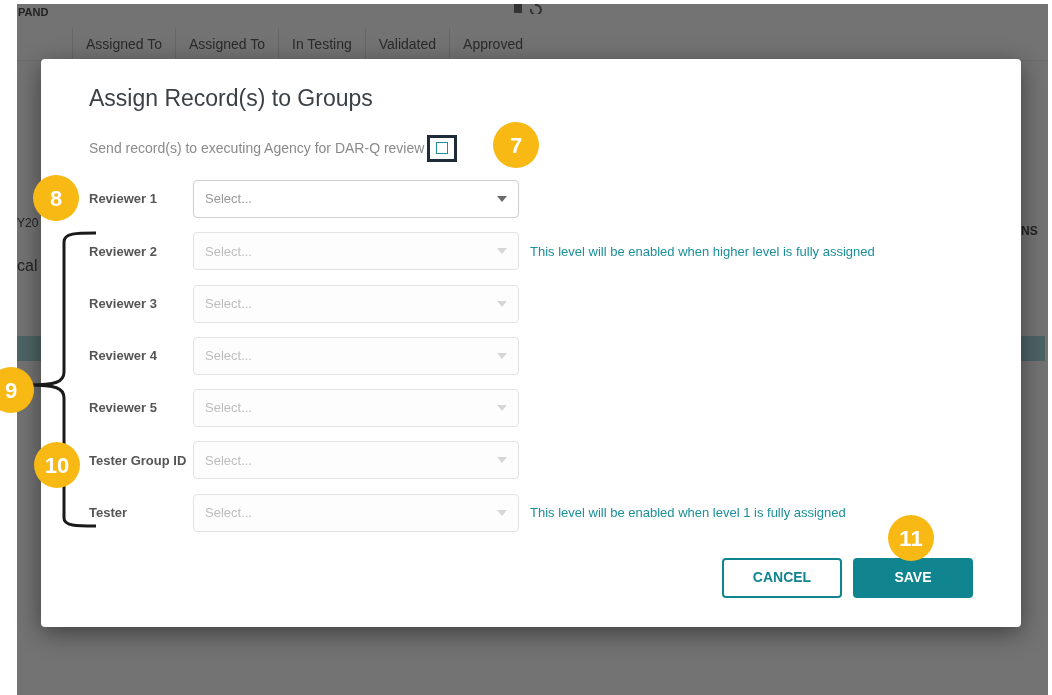 The width and height of the screenshot is (1052, 695). I want to click on hint-text: This level will be enabled when level 1 is fully assigned, so click(688, 513).